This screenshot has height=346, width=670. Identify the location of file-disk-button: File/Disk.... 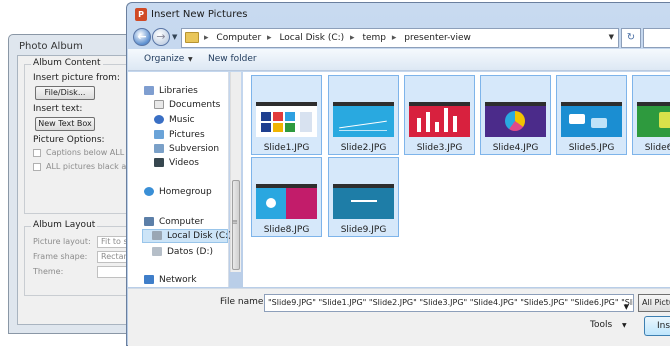
(65, 93).